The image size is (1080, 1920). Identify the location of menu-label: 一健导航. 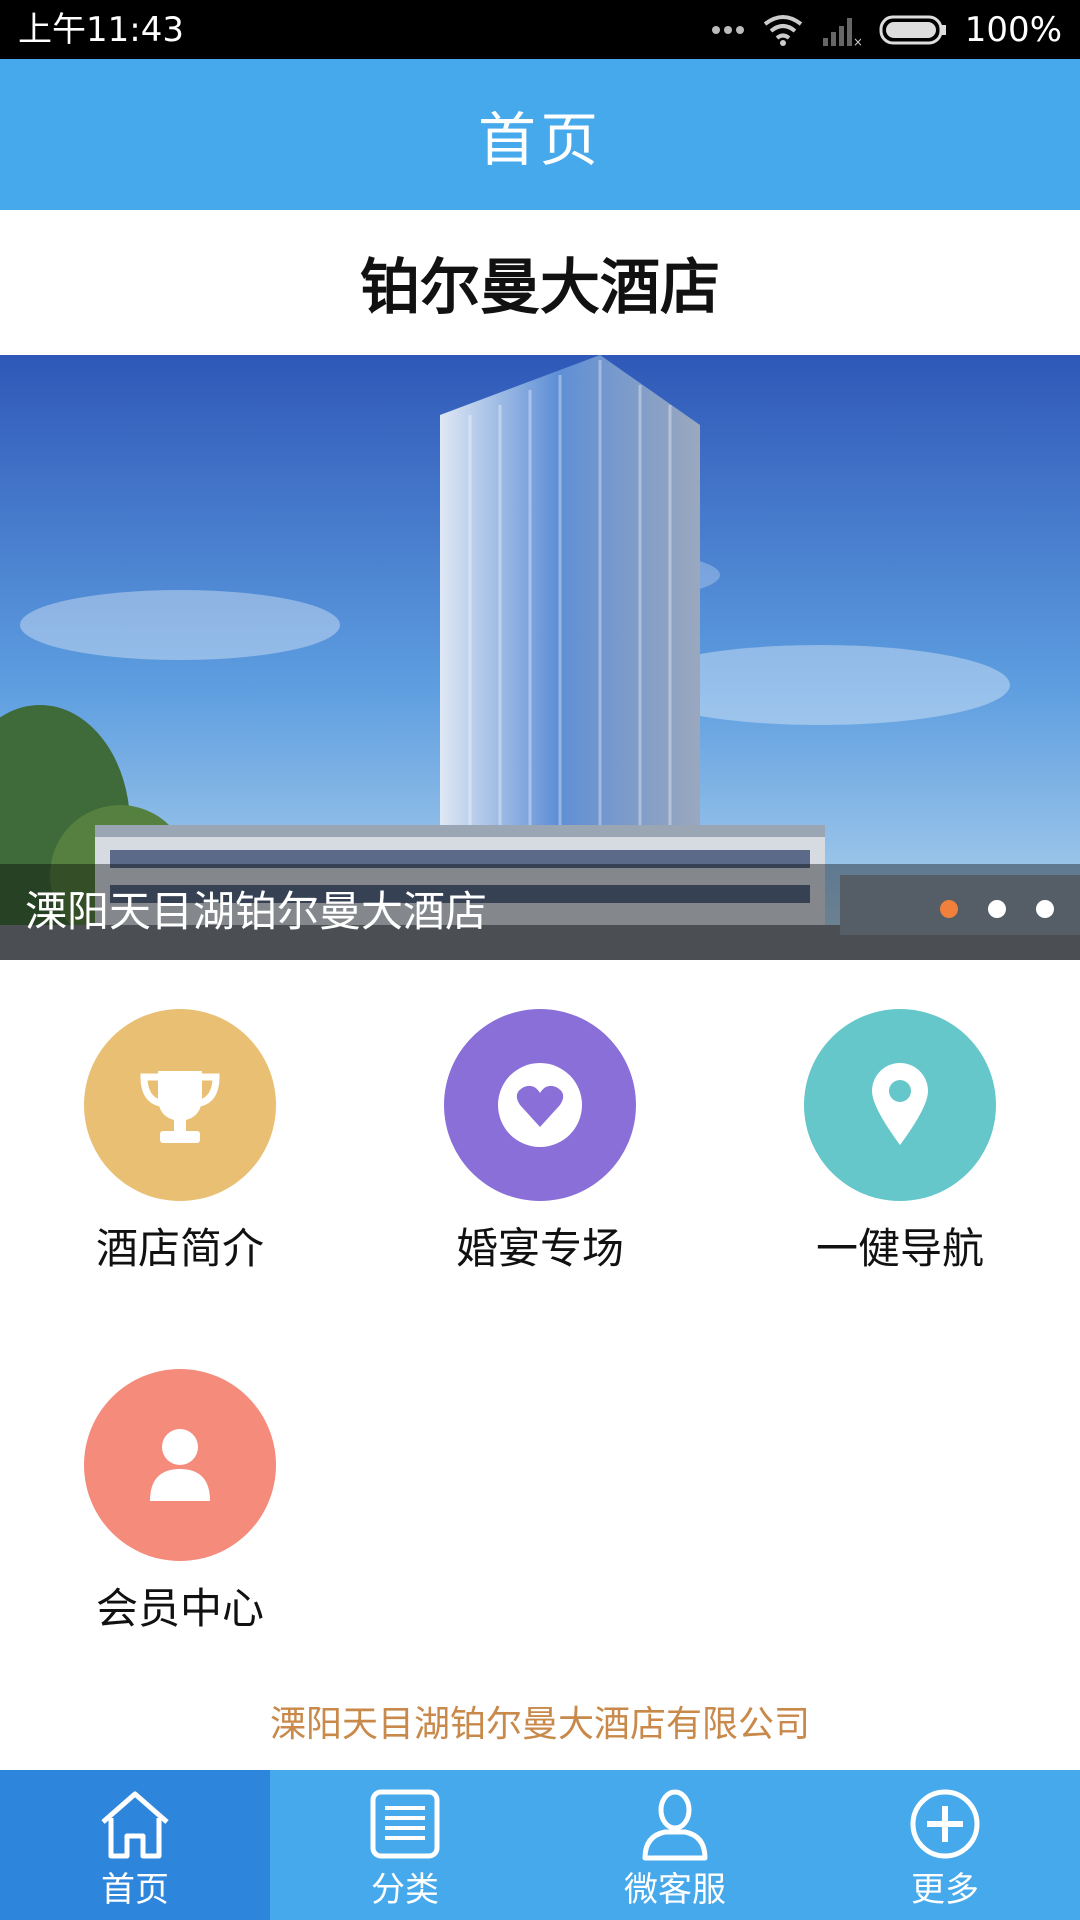
(899, 1248).